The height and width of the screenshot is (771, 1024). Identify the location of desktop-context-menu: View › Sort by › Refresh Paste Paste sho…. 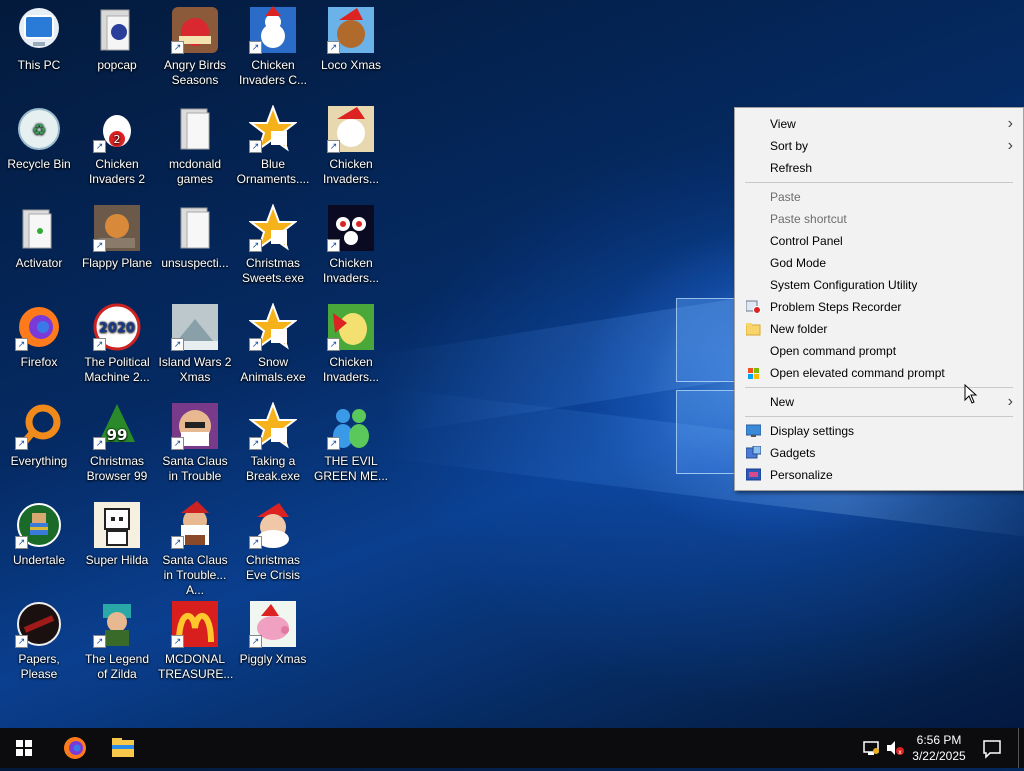
(879, 299).